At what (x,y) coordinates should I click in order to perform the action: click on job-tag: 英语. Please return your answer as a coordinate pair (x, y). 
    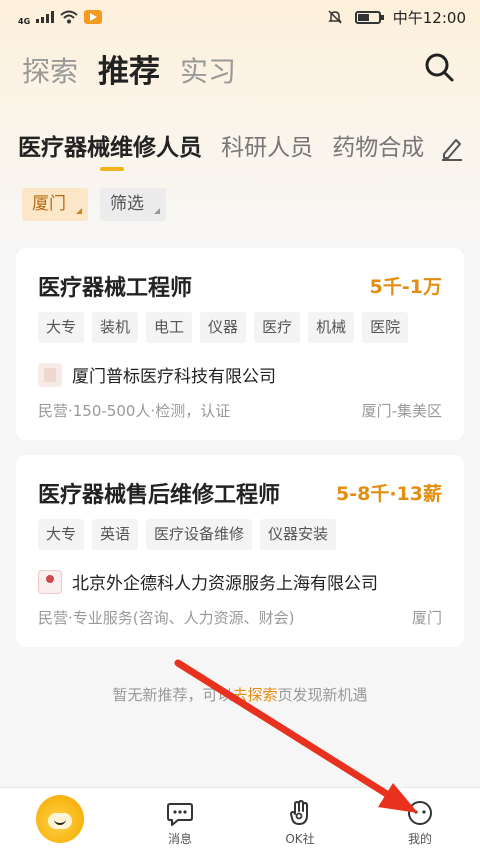
    Looking at the image, I should click on (115, 534).